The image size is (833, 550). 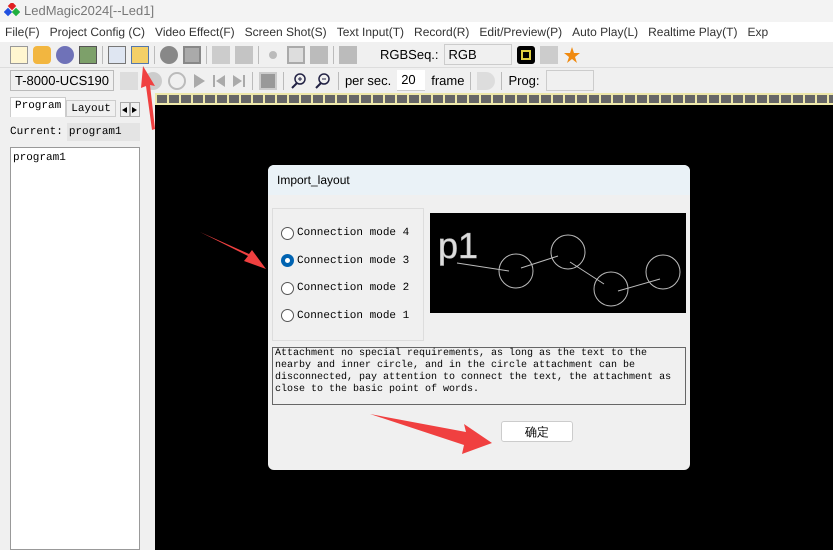 I want to click on menu-item: File(F), so click(x=22, y=32).